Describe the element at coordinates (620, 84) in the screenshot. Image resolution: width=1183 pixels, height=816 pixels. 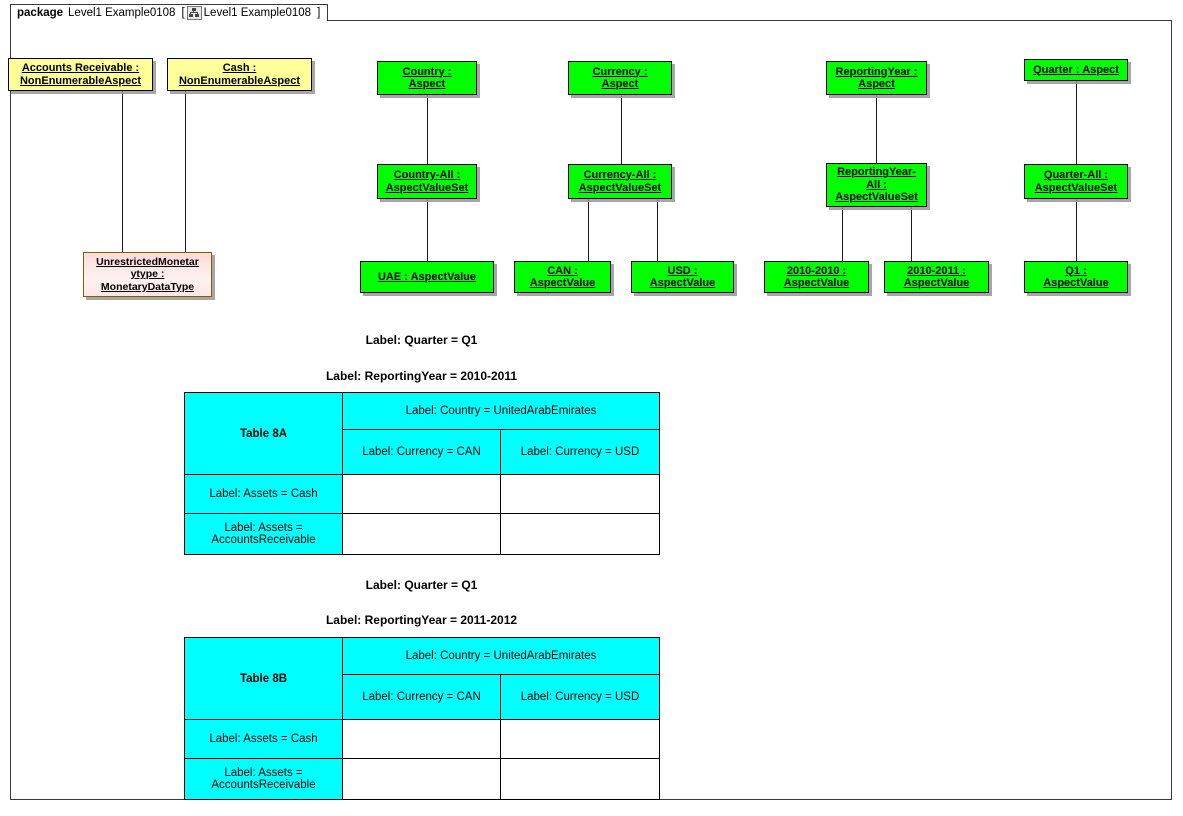
I see `node-currency-line2: Aspect` at that location.